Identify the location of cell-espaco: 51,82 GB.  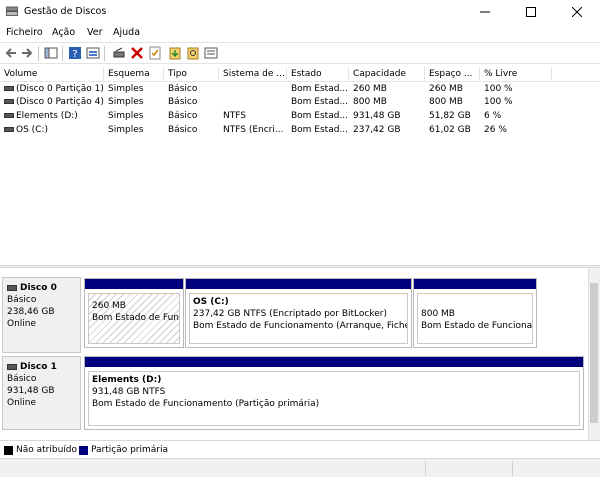
(450, 116).